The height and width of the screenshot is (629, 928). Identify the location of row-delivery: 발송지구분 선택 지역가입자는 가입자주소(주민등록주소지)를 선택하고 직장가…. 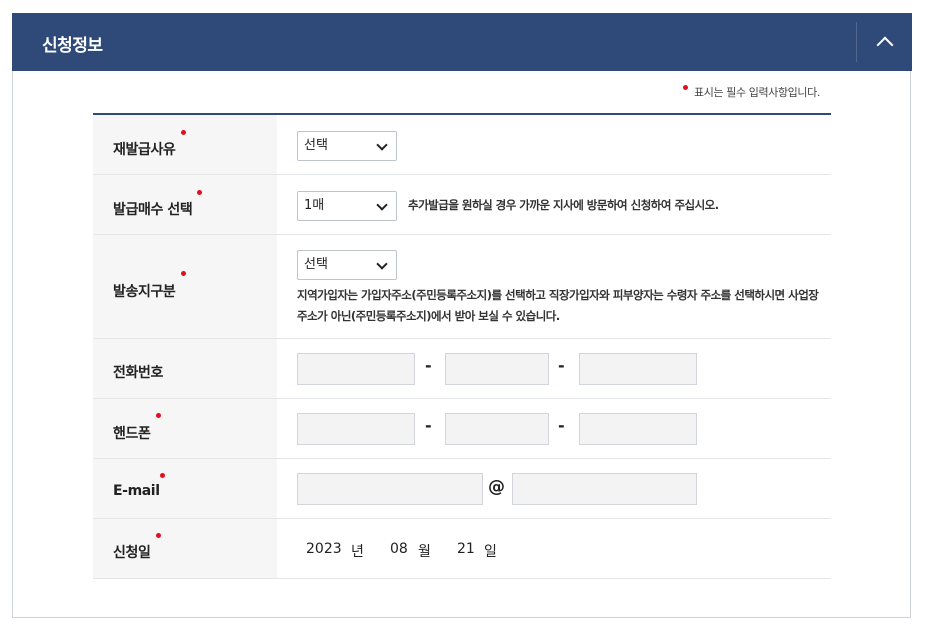
(462, 287).